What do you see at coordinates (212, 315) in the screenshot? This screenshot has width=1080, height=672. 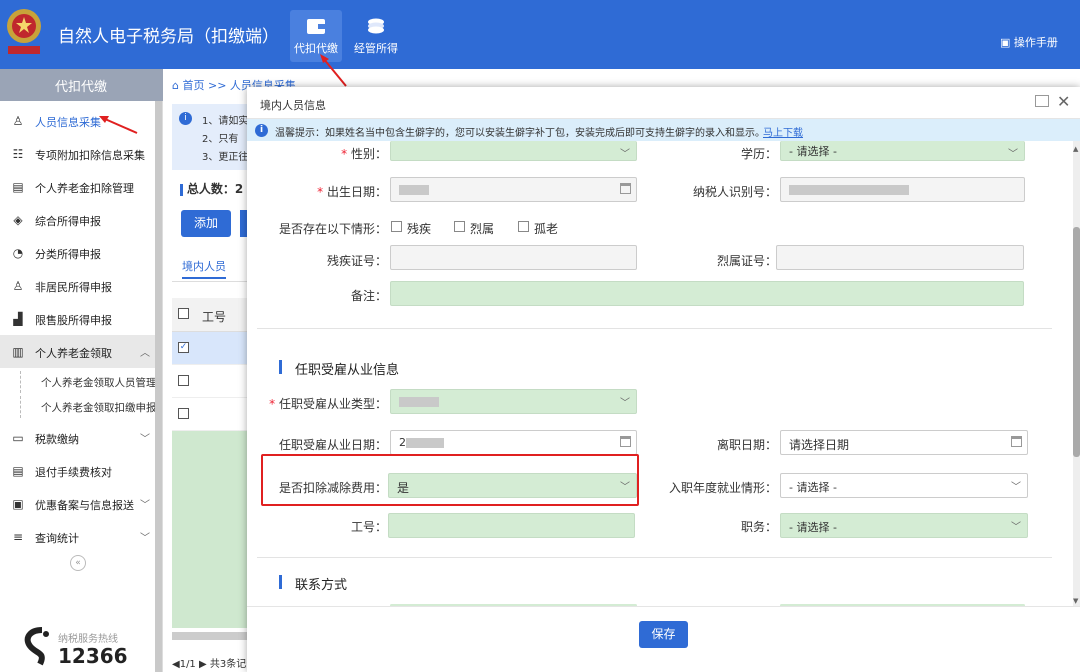 I see `table-header: 工号` at bounding box center [212, 315].